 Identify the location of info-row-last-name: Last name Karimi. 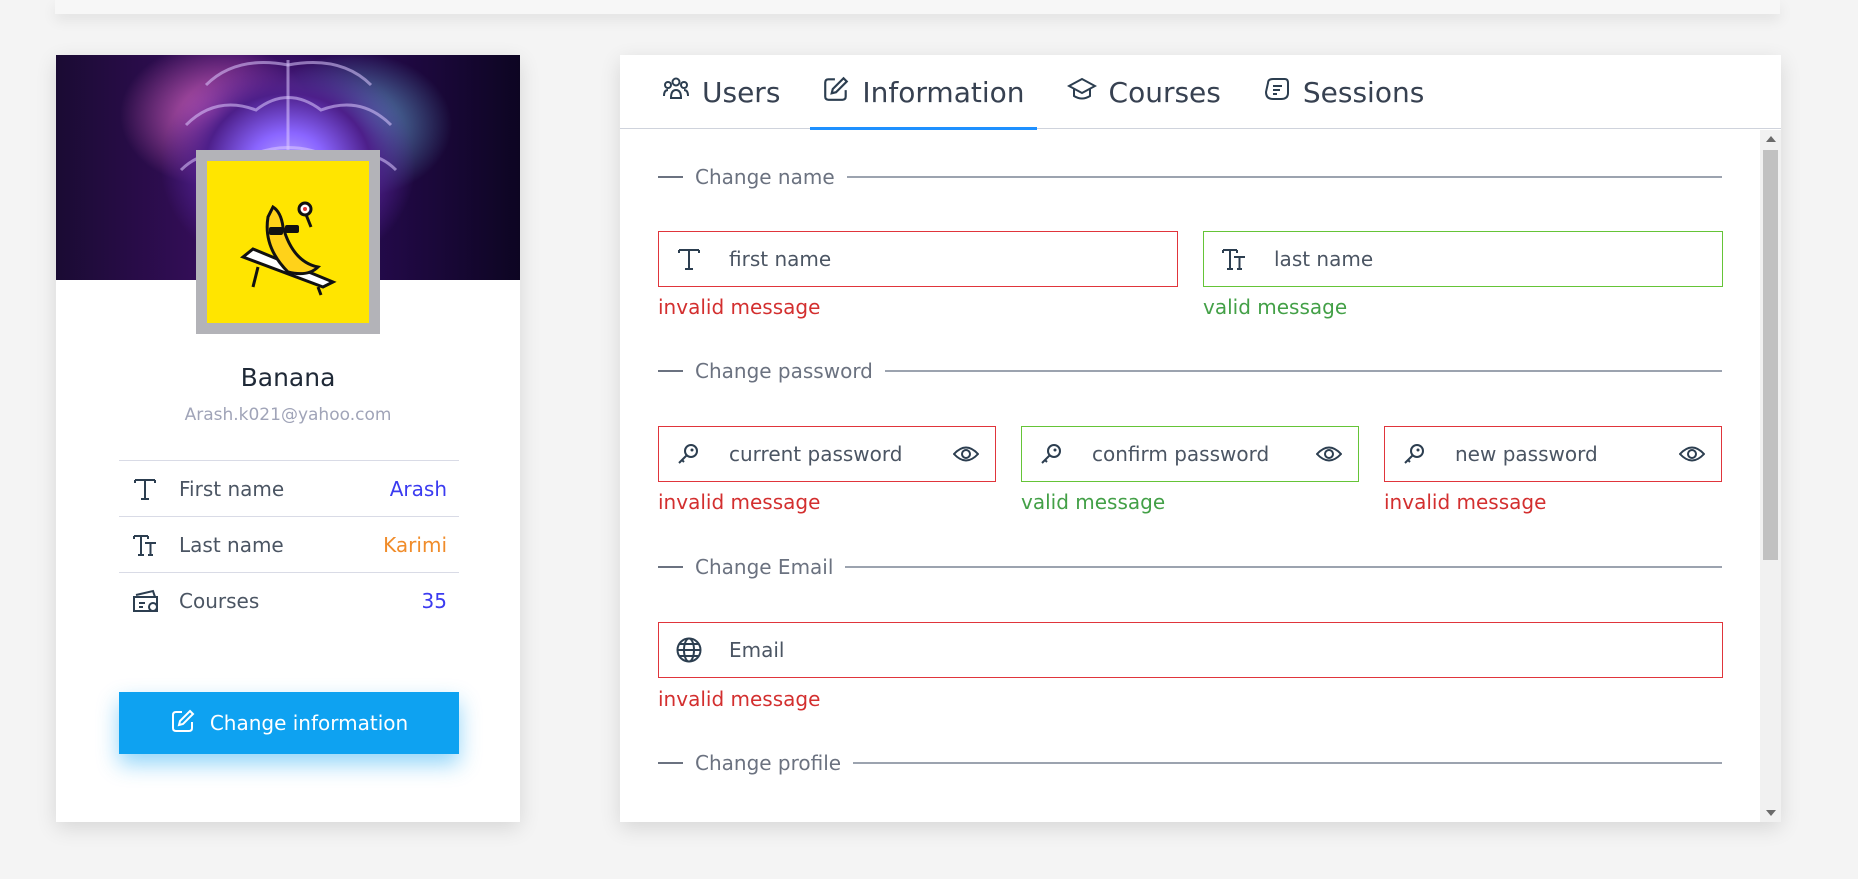
(289, 544).